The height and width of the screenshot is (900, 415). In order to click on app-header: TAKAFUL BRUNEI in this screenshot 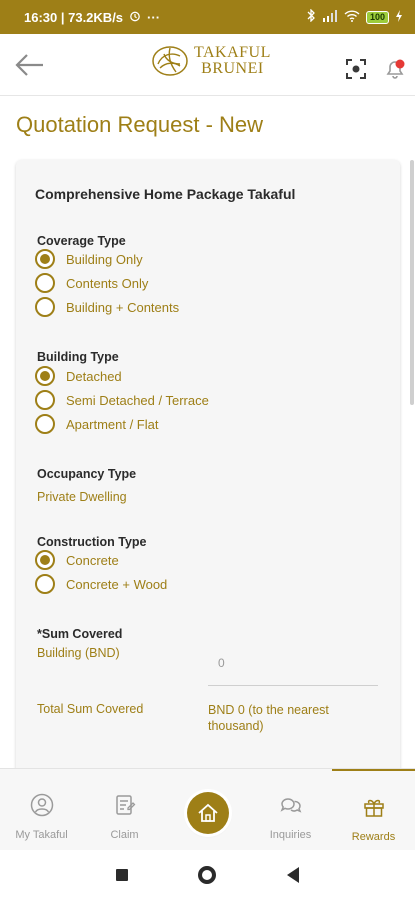, I will do `click(207, 65)`.